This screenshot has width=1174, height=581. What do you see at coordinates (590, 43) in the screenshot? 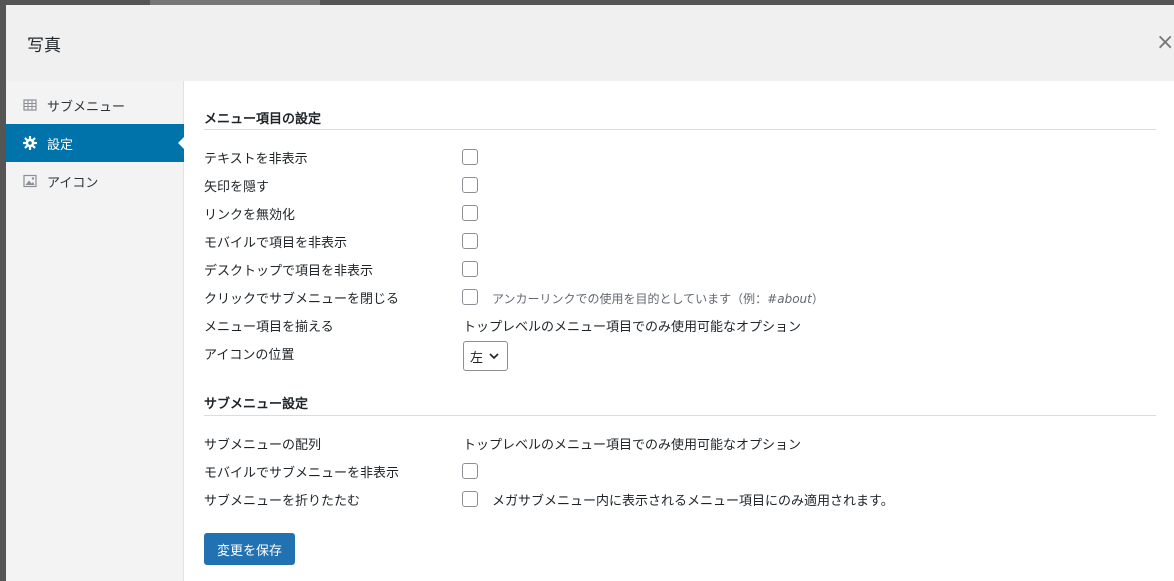
I see `modal-header: 写真 ×` at bounding box center [590, 43].